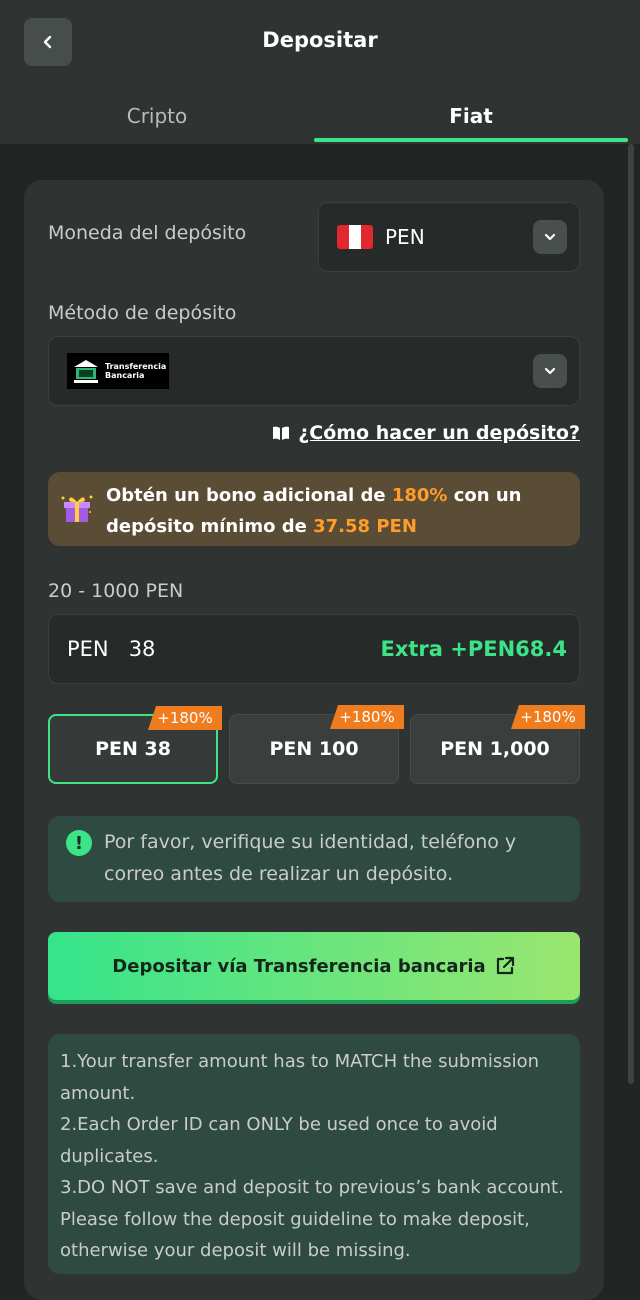 The height and width of the screenshot is (1300, 640). I want to click on amount-input: PEN 38 Extra +PEN68.4, so click(314, 649).